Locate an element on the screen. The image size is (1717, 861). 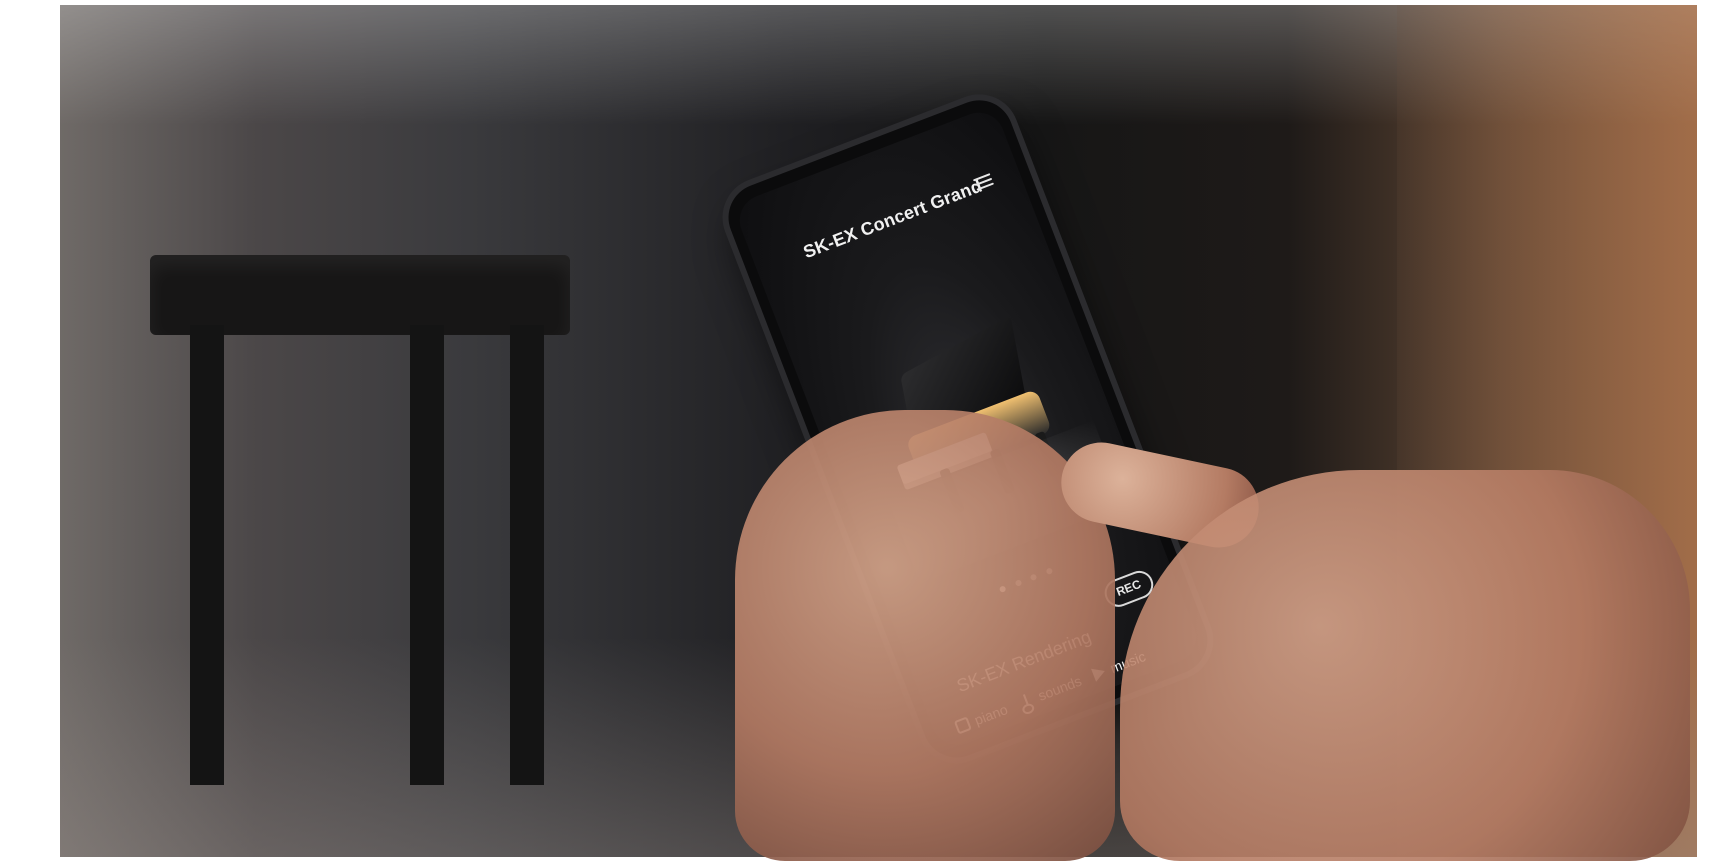
app-title: SK-EX Concert Grand is located at coordinates (892, 218).